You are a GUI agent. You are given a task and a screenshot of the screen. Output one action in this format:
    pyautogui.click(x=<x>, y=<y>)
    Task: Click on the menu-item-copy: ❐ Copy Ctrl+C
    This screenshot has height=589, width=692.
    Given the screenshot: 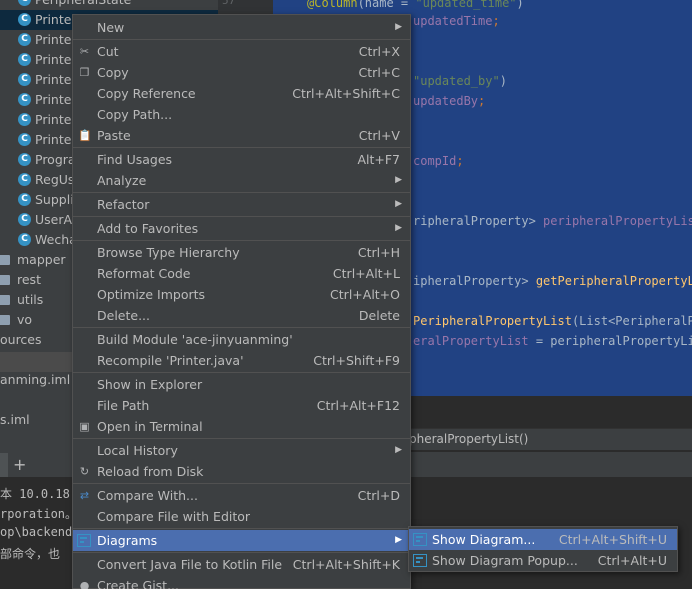 What is the action you would take?
    pyautogui.click(x=241, y=72)
    